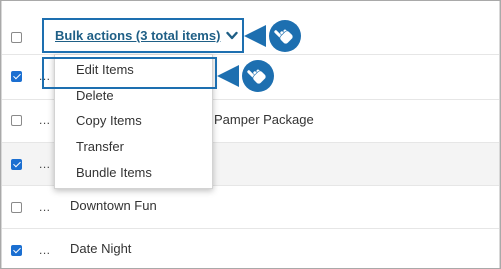 This screenshot has height=269, width=501. Describe the element at coordinates (114, 172) in the screenshot. I see `menu-item-bundle-items: Bundle Items` at that location.